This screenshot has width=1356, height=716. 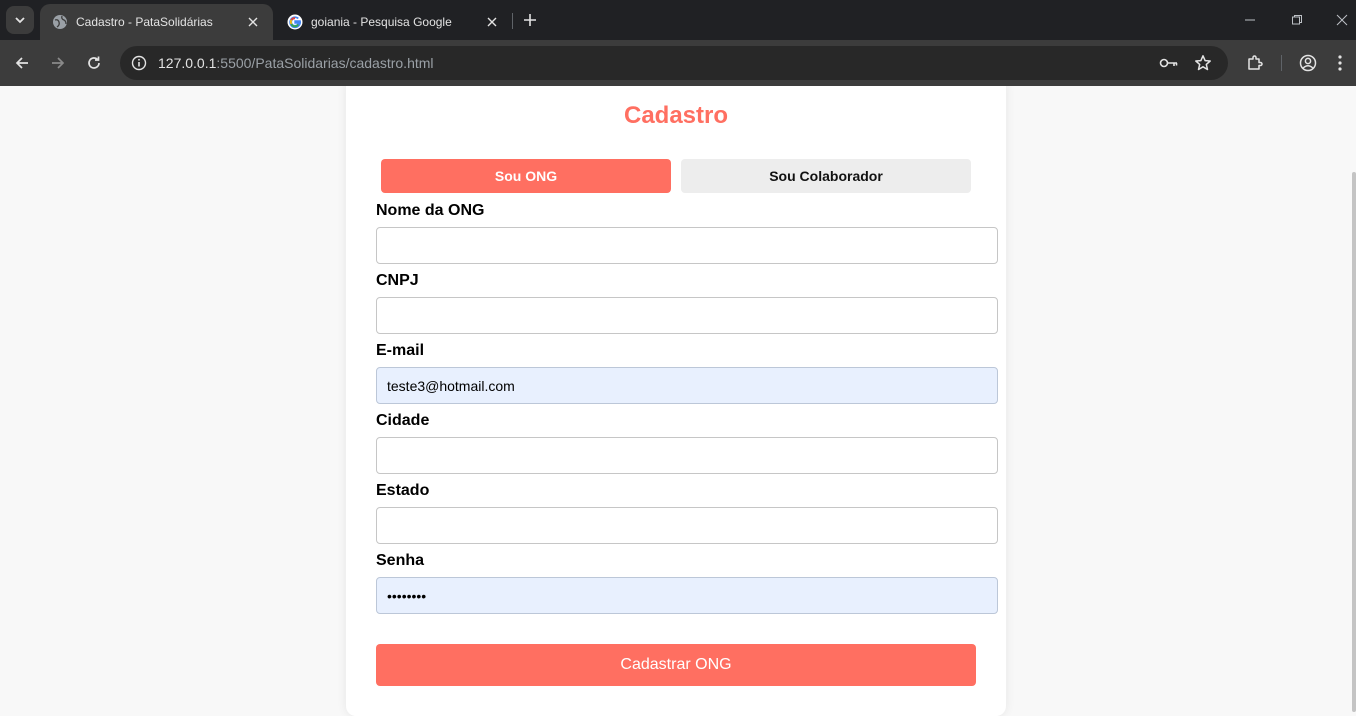 What do you see at coordinates (187, 63) in the screenshot?
I see `url-host: 127.0.0.1` at bounding box center [187, 63].